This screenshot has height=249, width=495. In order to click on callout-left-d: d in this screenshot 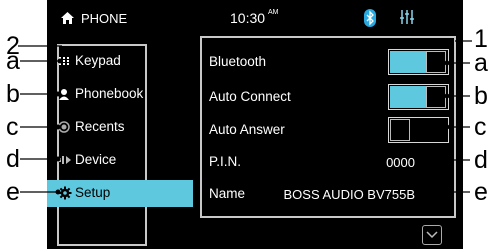, I will do `click(13, 159)`.